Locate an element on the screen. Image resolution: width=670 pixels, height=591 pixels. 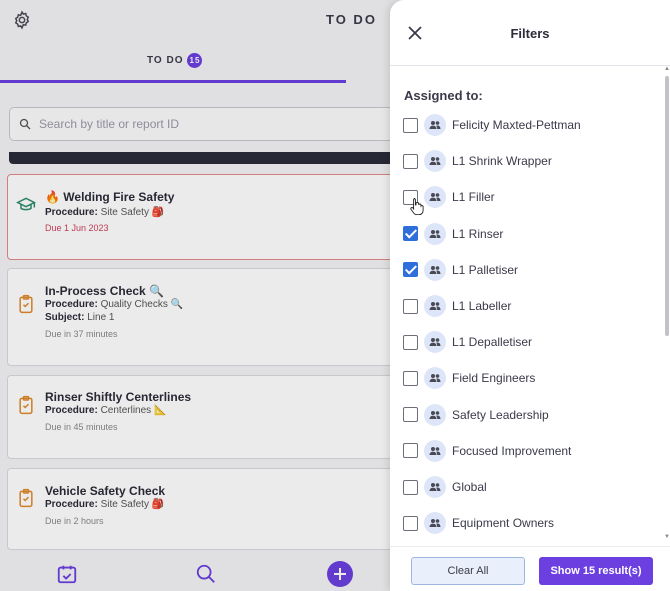
assignee-option: Equipment Owners is located at coordinates (528, 523).